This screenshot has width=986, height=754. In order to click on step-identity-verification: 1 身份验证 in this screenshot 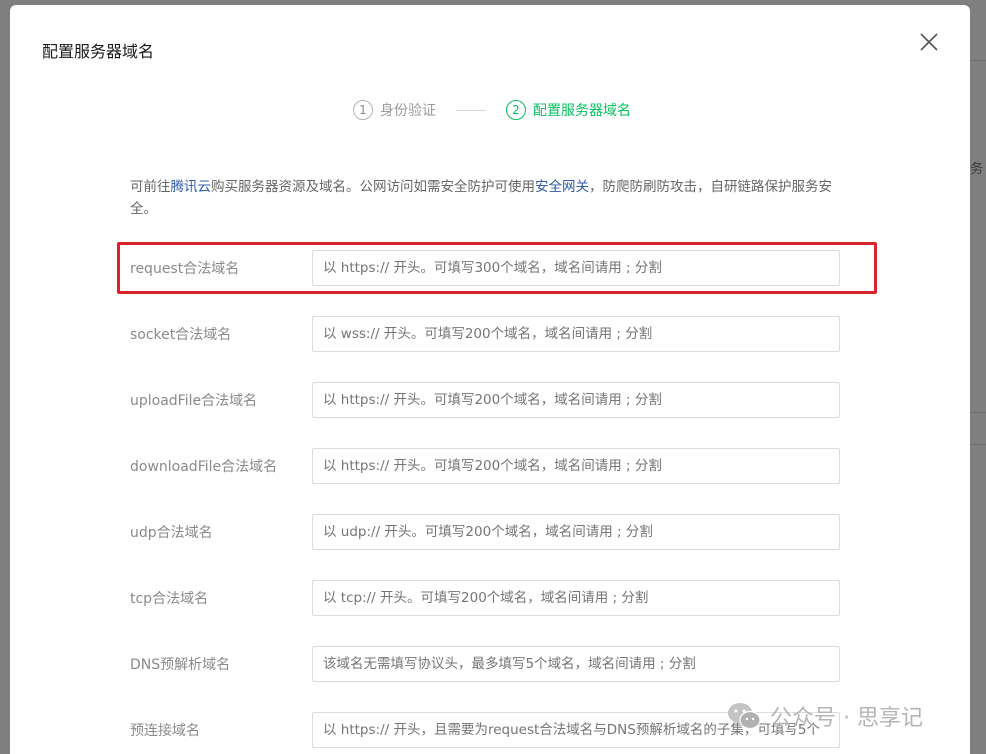, I will do `click(394, 110)`.